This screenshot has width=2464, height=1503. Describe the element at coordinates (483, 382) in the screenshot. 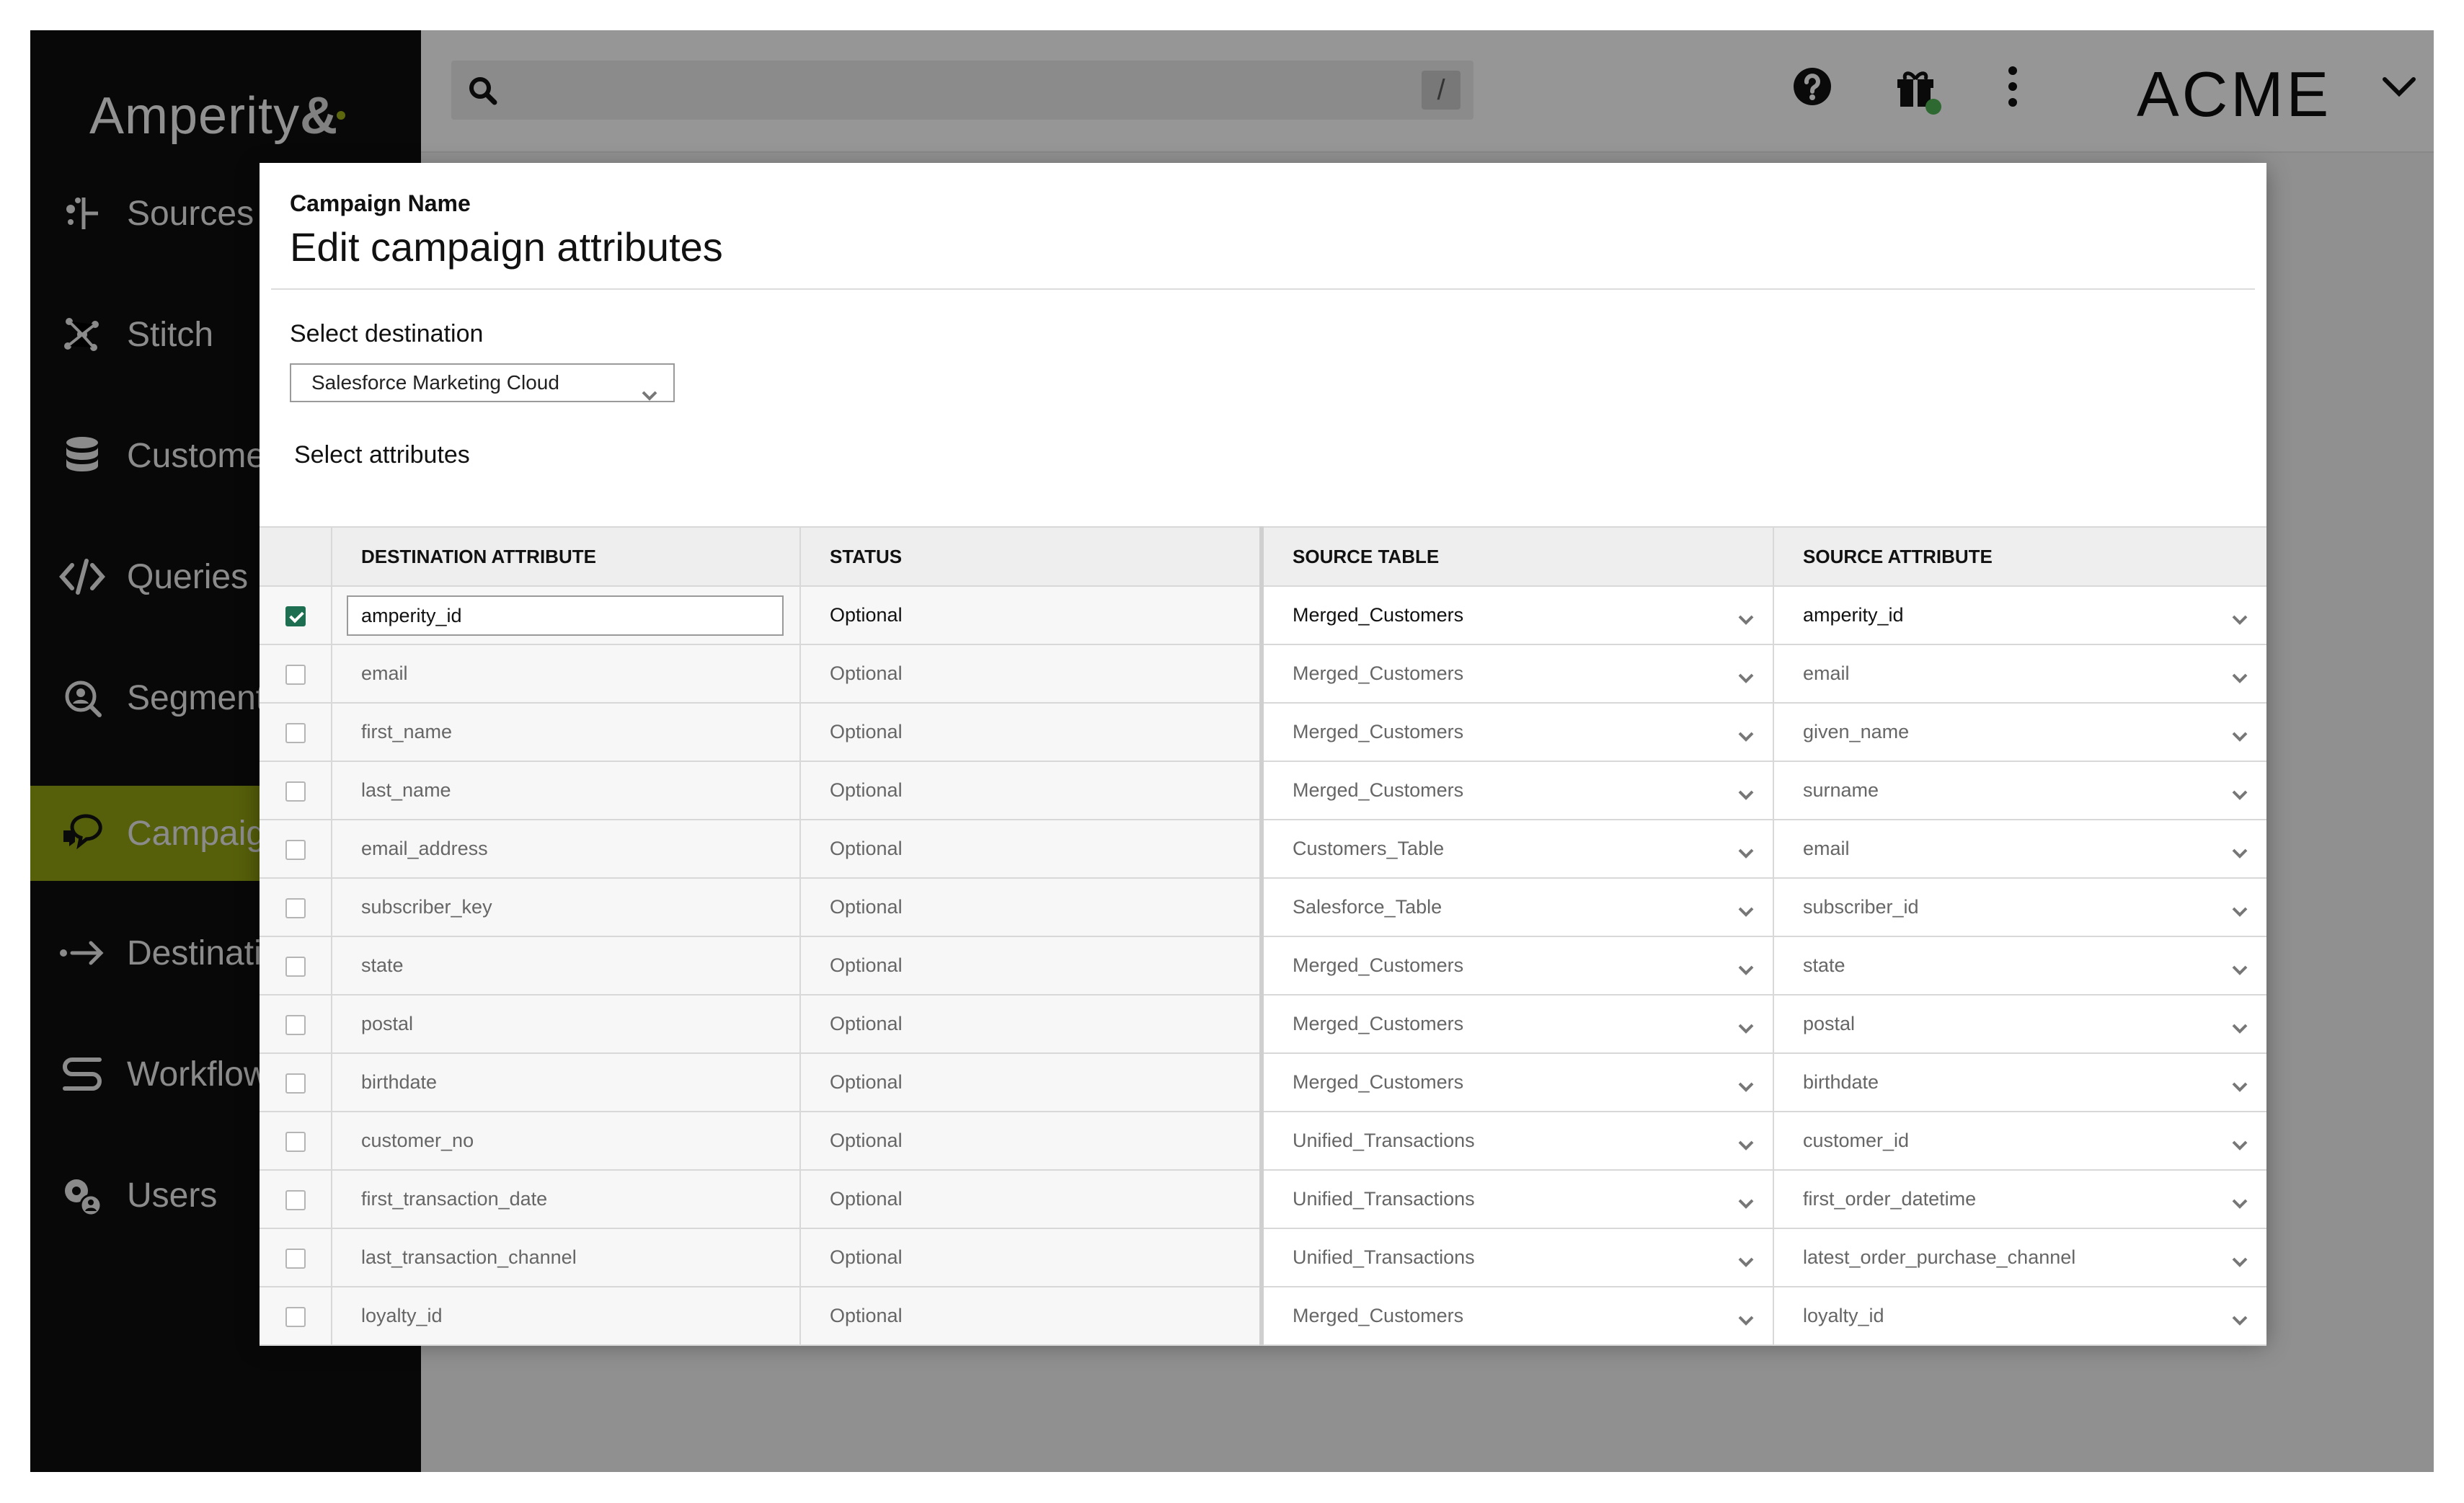

I see `destination-select: Salesforce Marketing Cloud` at that location.